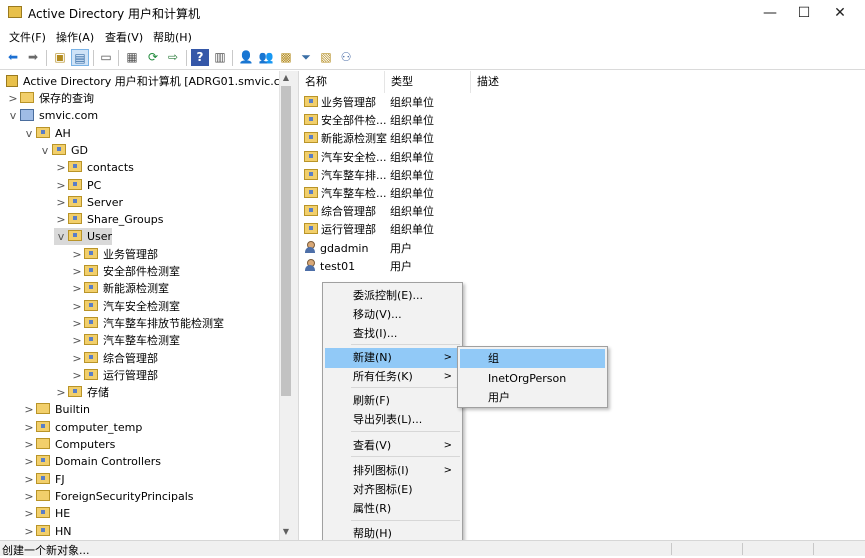  Describe the element at coordinates (266, 57) in the screenshot. I see `add-group-icon: 👥` at that location.